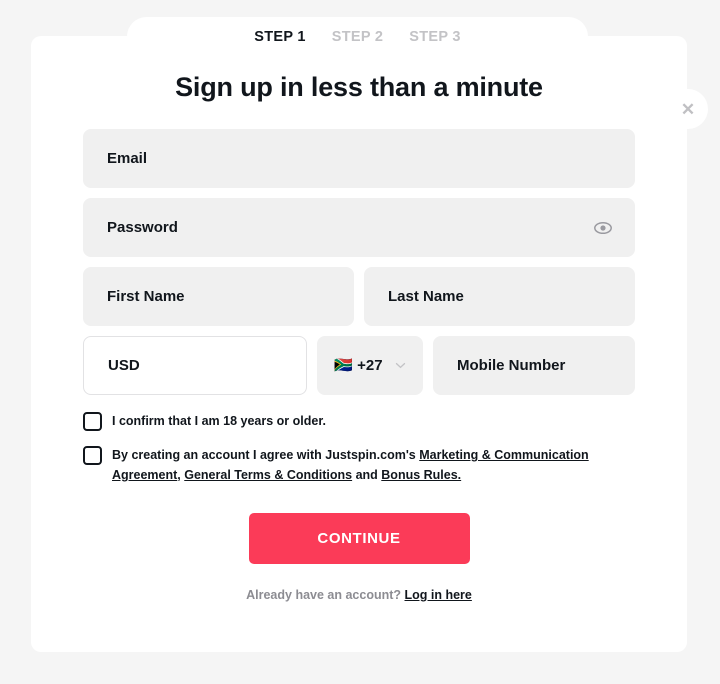 This screenshot has width=720, height=684. I want to click on mobile-number-field: Mobile Number, so click(534, 365).